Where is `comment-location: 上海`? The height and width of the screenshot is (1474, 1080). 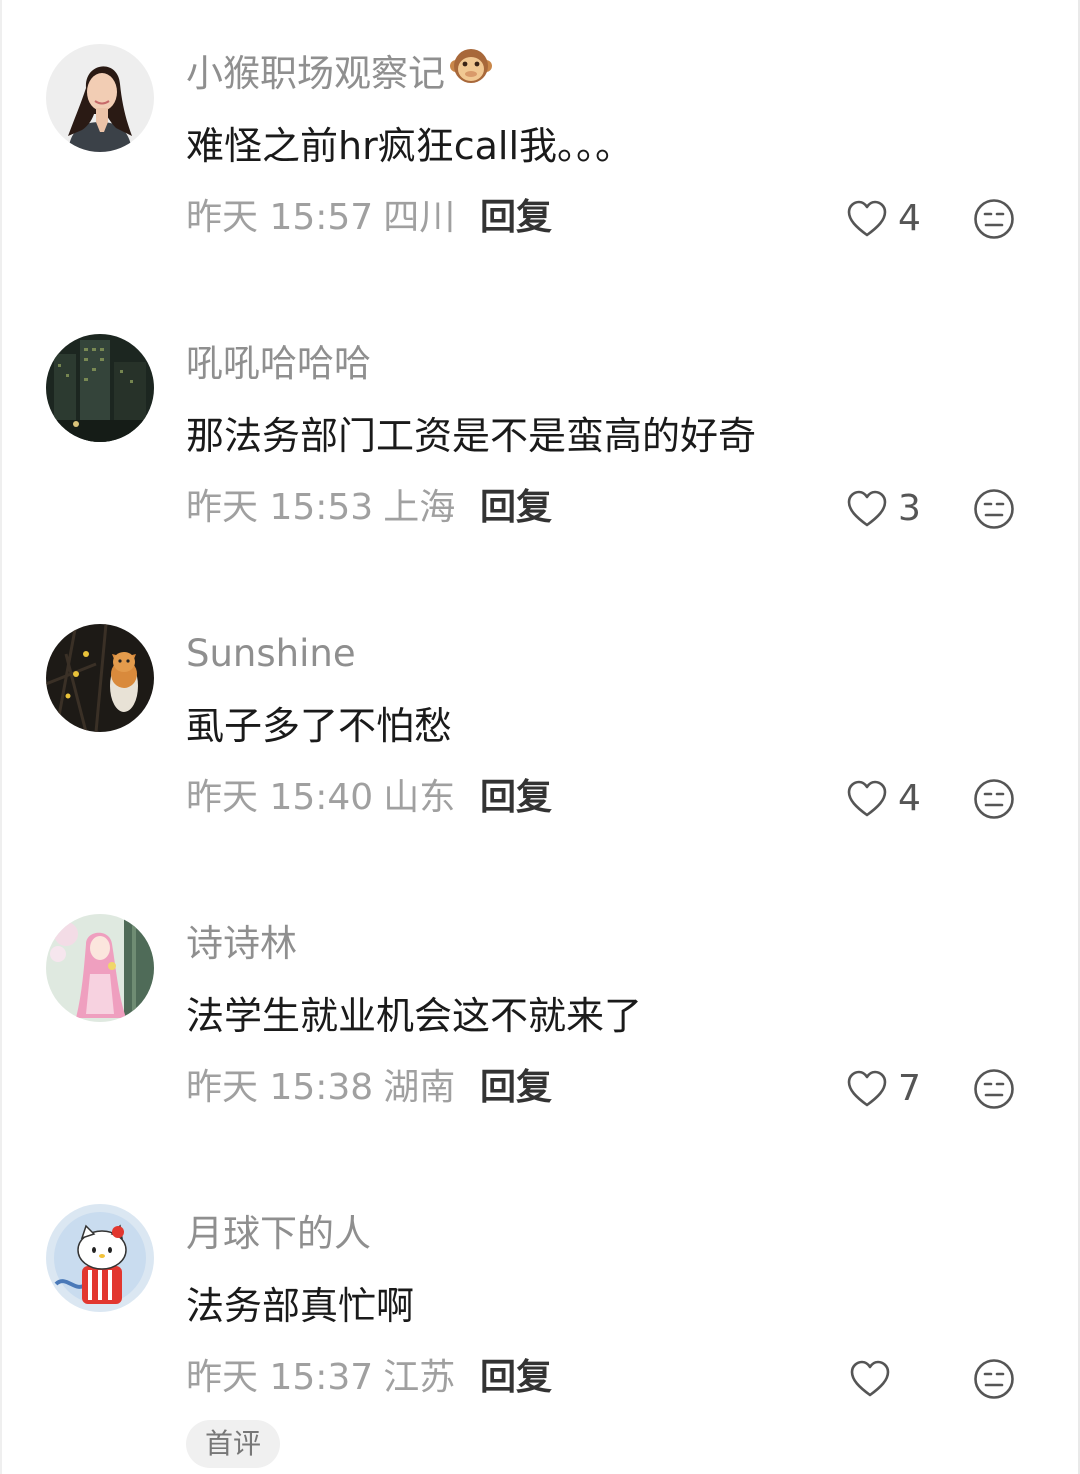 comment-location: 上海 is located at coordinates (419, 507).